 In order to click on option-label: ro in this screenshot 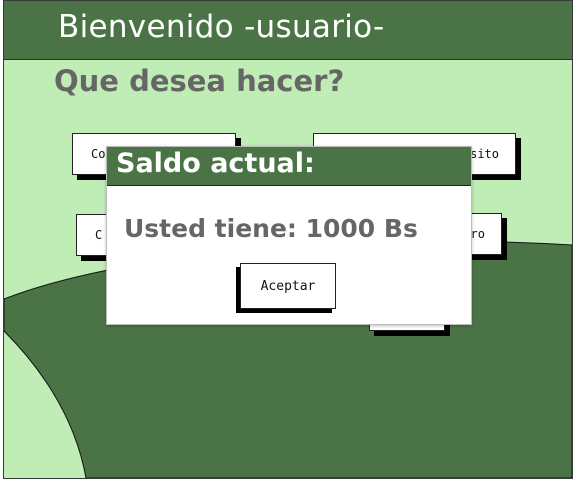, I will do `click(477, 234)`.